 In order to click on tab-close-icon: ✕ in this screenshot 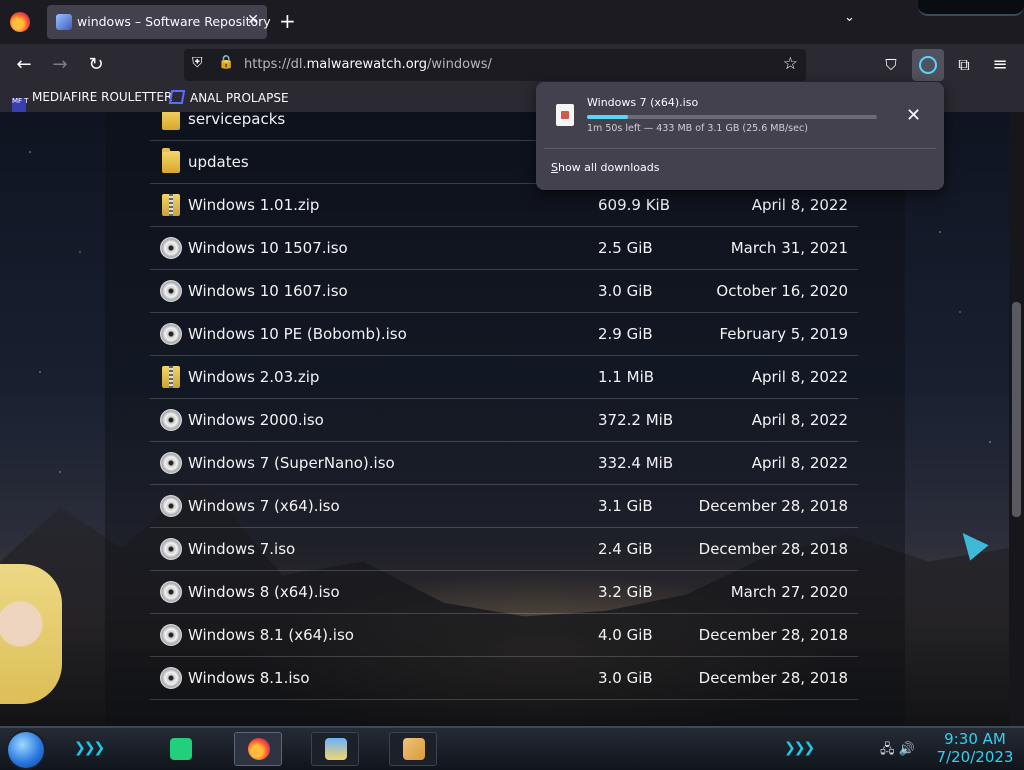, I will do `click(253, 20)`.